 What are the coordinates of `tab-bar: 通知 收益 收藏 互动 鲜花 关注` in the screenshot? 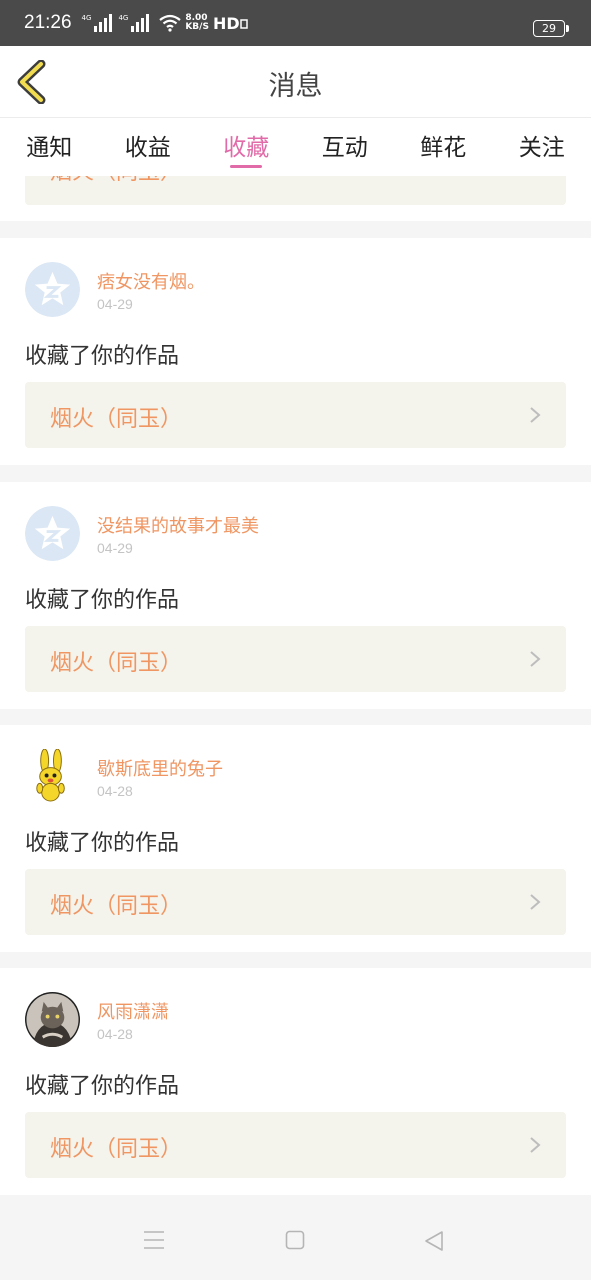 It's located at (295, 147).